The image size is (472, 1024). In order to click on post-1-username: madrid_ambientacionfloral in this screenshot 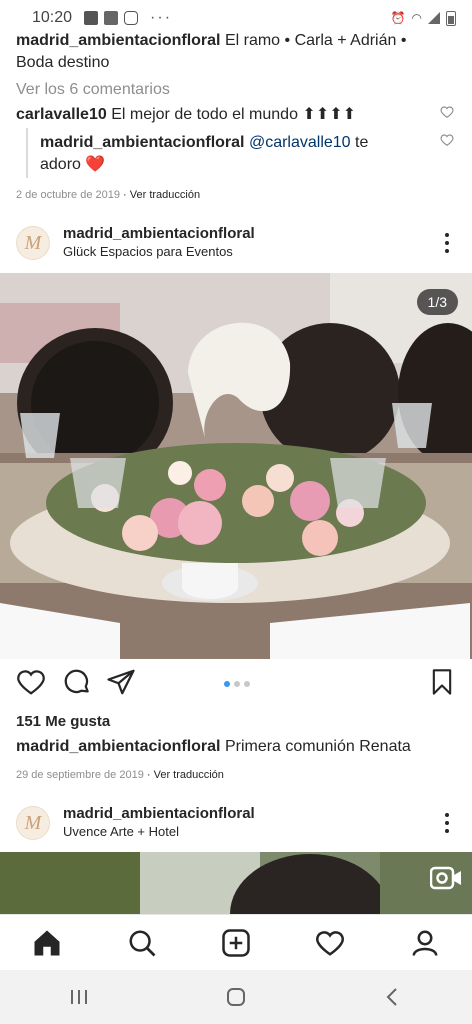, I will do `click(159, 234)`.